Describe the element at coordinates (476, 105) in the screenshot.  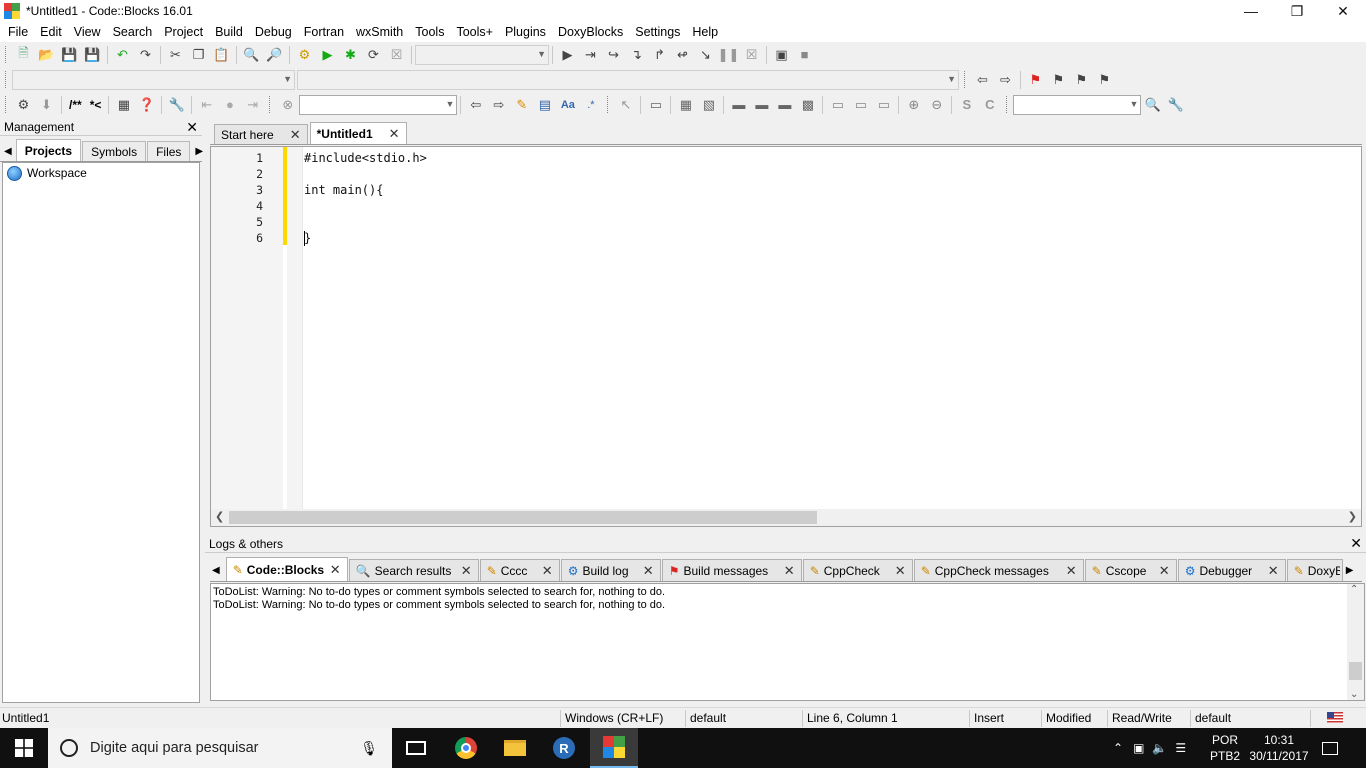
I see `search-prev-icon: ⇦` at that location.